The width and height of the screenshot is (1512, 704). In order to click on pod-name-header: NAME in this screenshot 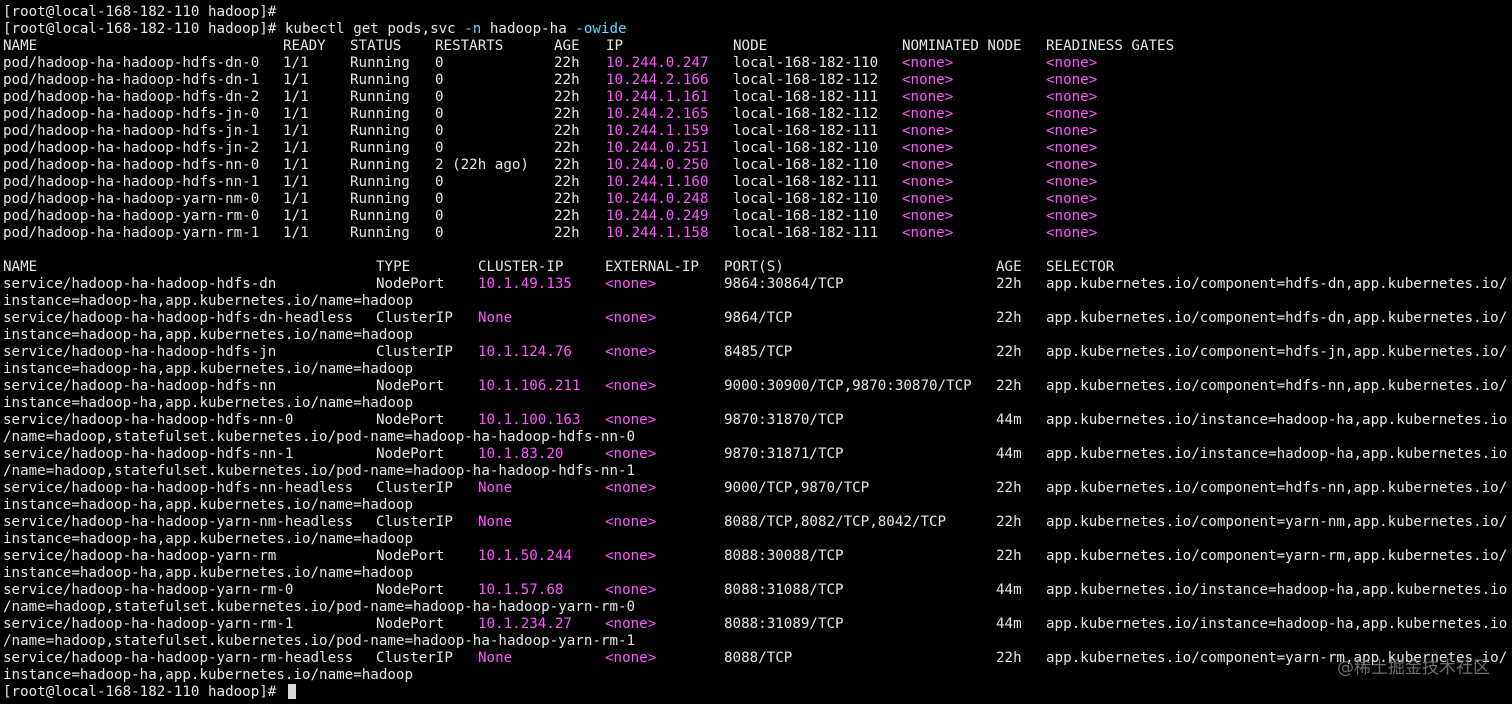, I will do `click(20, 46)`.